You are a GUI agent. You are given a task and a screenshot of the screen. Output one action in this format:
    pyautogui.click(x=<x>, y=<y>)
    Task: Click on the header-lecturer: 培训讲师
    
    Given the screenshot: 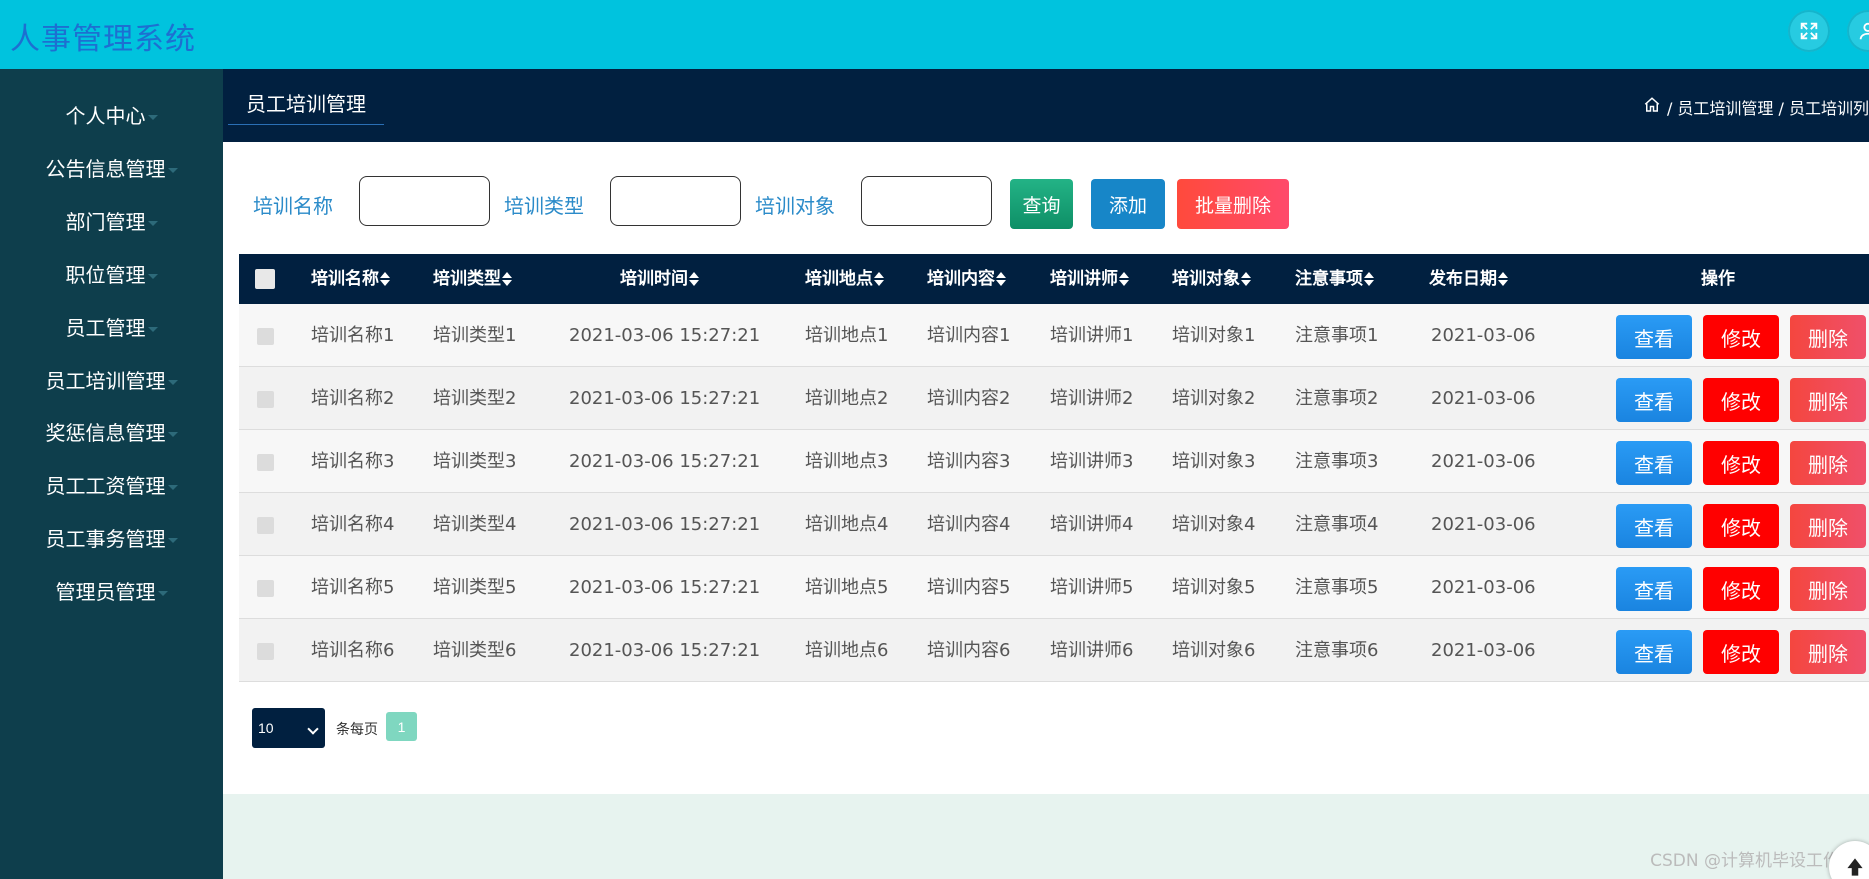 What is the action you would take?
    pyautogui.click(x=1089, y=279)
    